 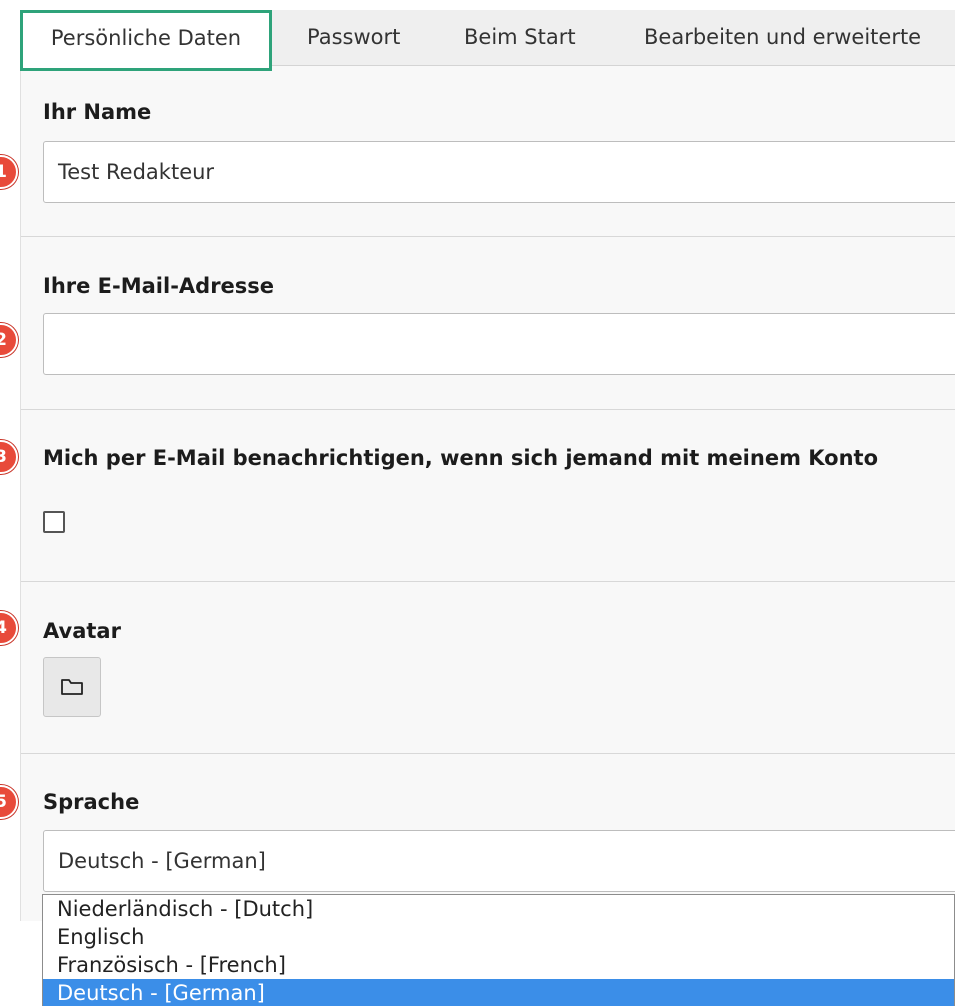 I want to click on email-label: Ihre E-Mail-Adresse, so click(x=159, y=286).